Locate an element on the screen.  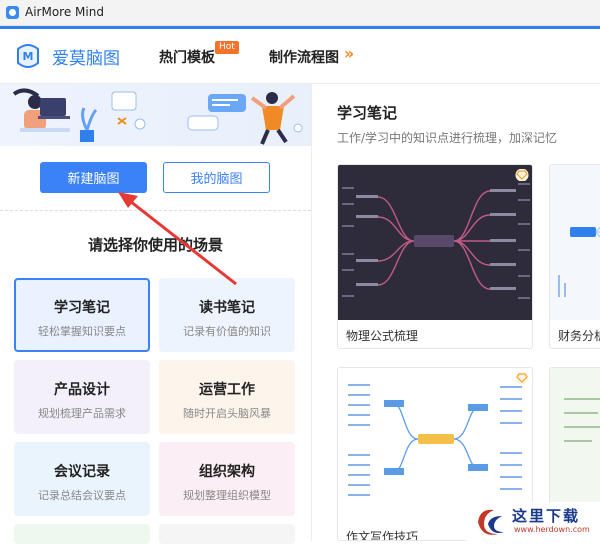
logo-icon: M is located at coordinates (28, 56).